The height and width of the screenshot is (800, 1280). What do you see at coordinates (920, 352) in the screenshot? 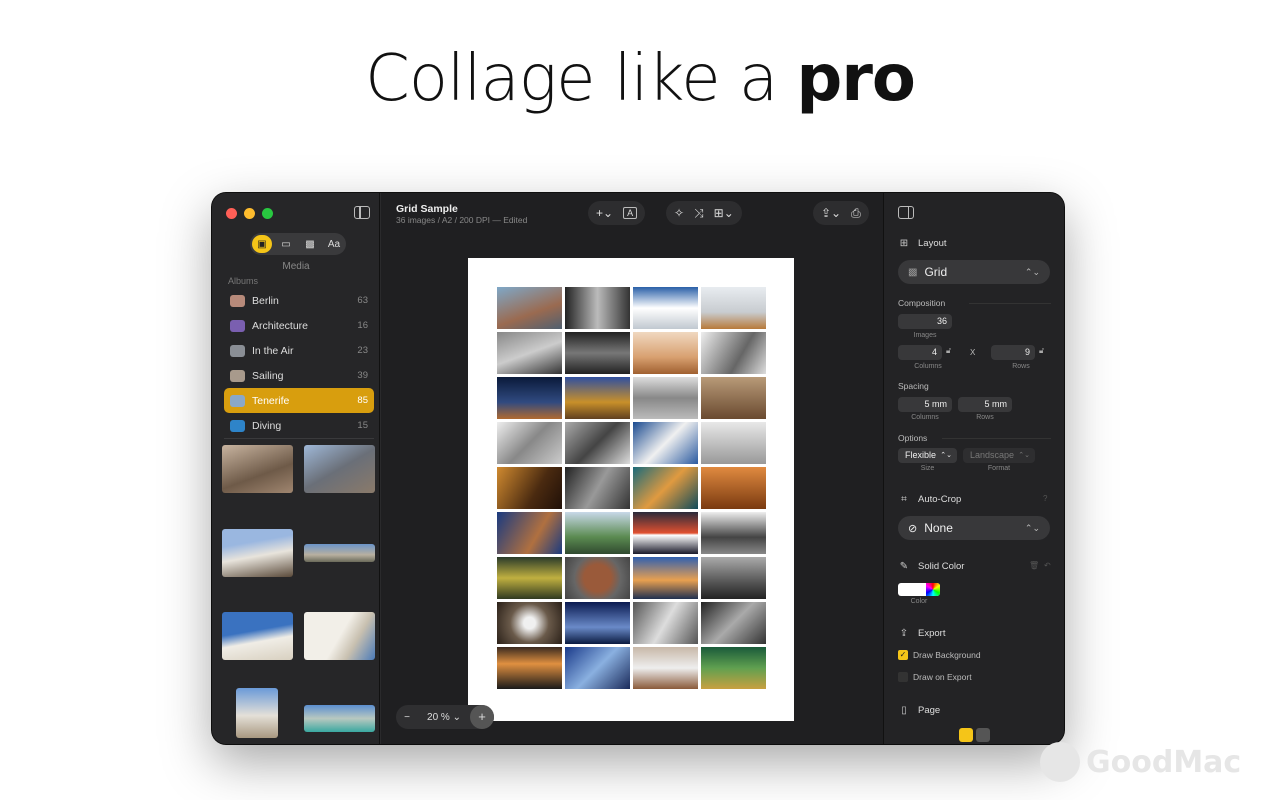
I see `columns-field: 4` at bounding box center [920, 352].